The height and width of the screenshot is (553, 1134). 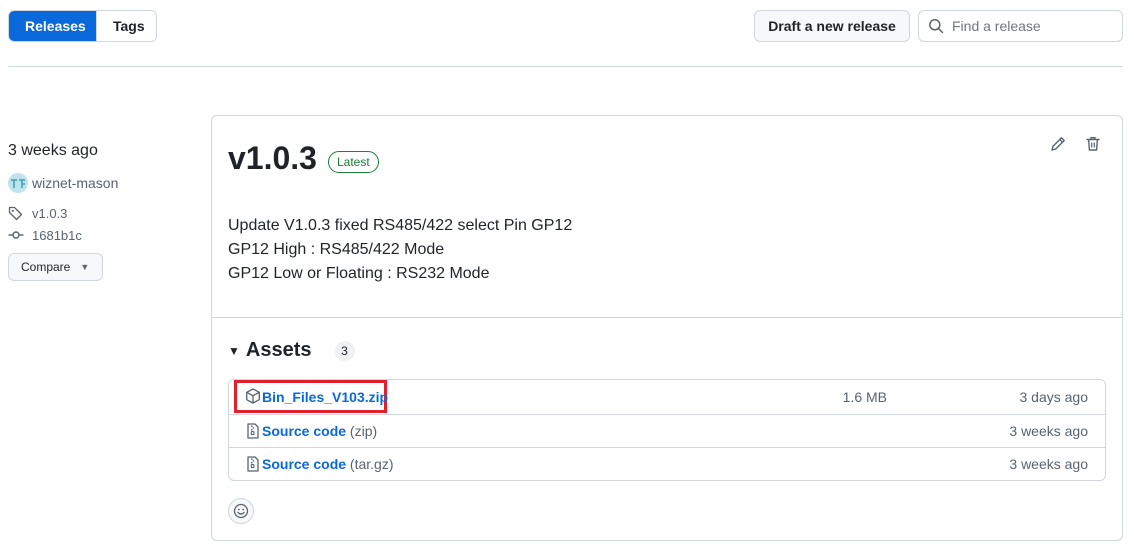 I want to click on smiley-icon, so click(x=241, y=511).